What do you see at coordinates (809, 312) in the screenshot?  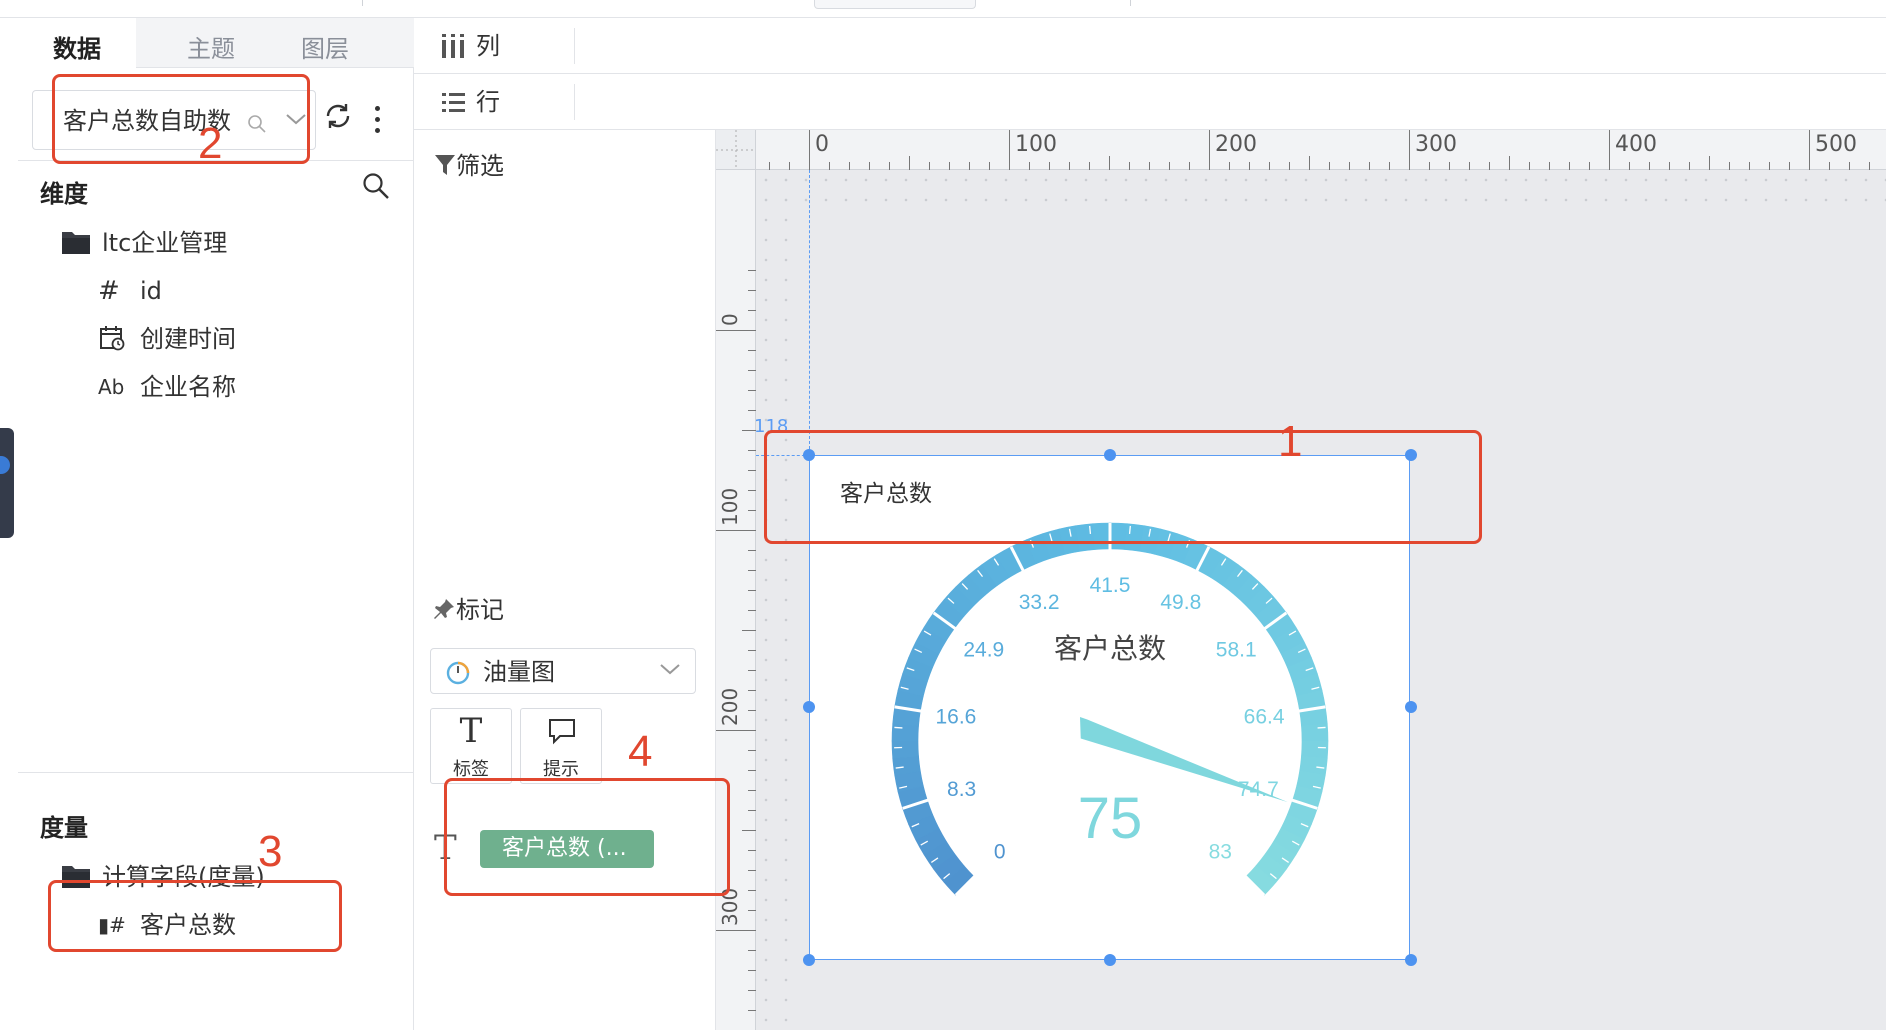 I see `guide-line` at bounding box center [809, 312].